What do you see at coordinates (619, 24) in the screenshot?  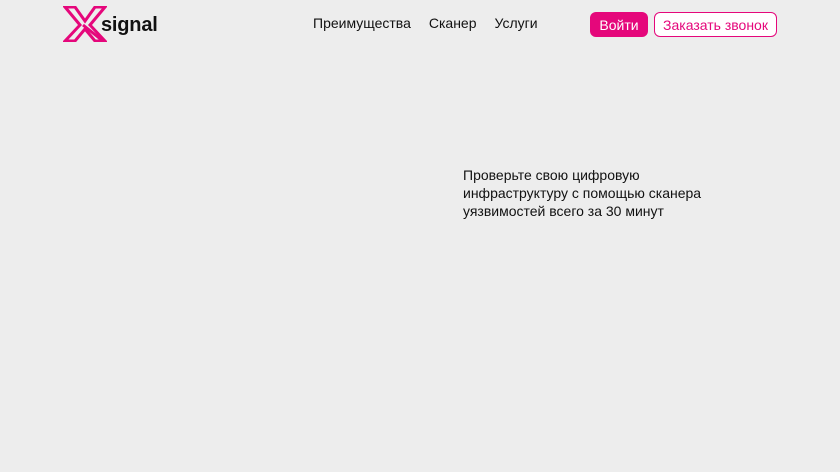 I see `login-button: Войти` at bounding box center [619, 24].